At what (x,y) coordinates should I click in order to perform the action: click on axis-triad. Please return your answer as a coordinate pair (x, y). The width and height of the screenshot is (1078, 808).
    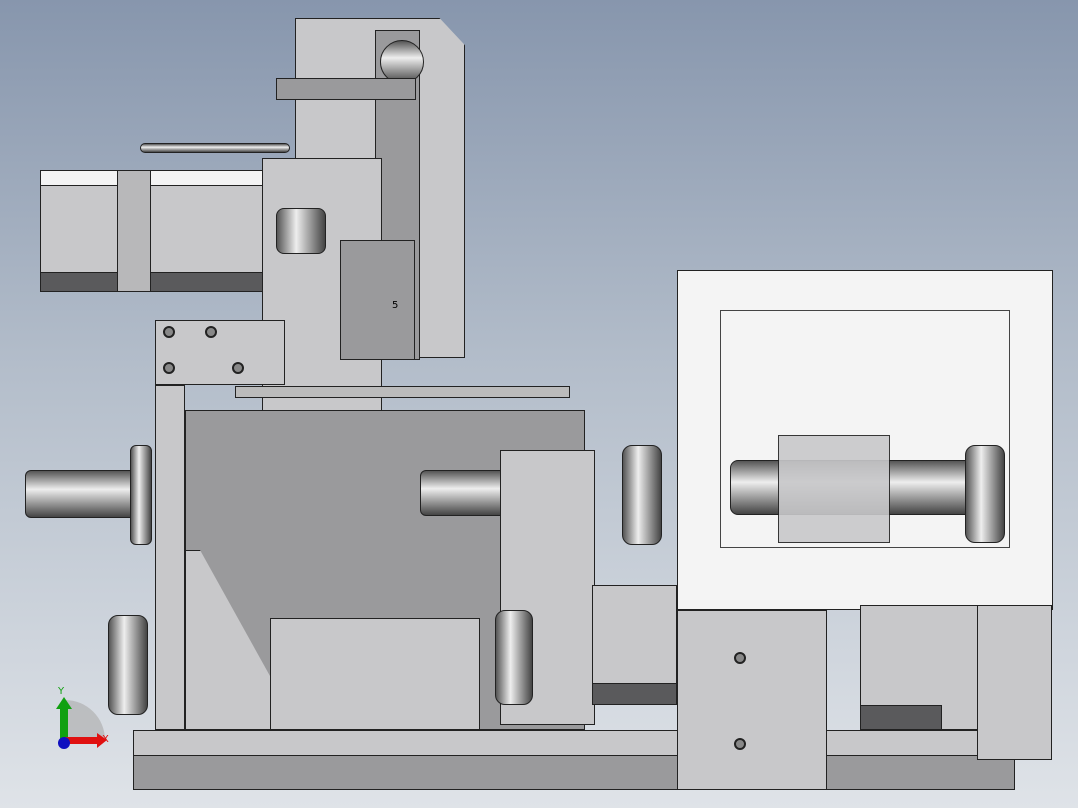
    Looking at the image, I should click on (81, 723).